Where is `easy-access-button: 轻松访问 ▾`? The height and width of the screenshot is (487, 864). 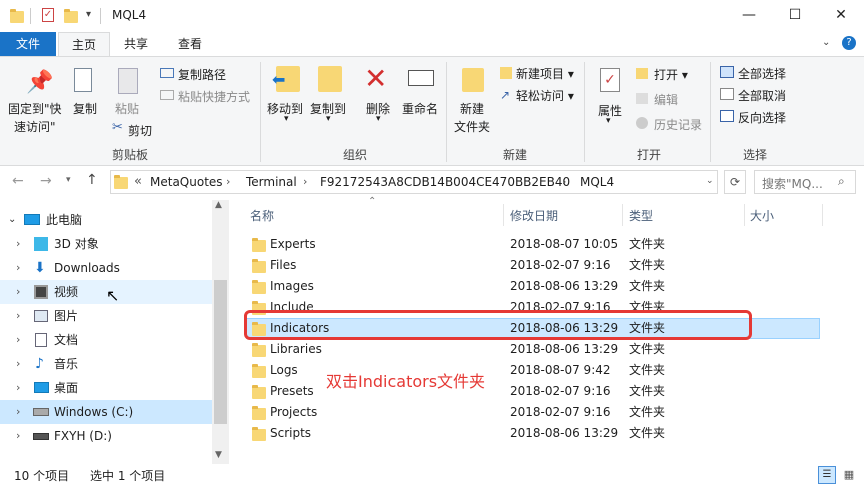
easy-access-button: 轻松访问 ▾ is located at coordinates (545, 95).